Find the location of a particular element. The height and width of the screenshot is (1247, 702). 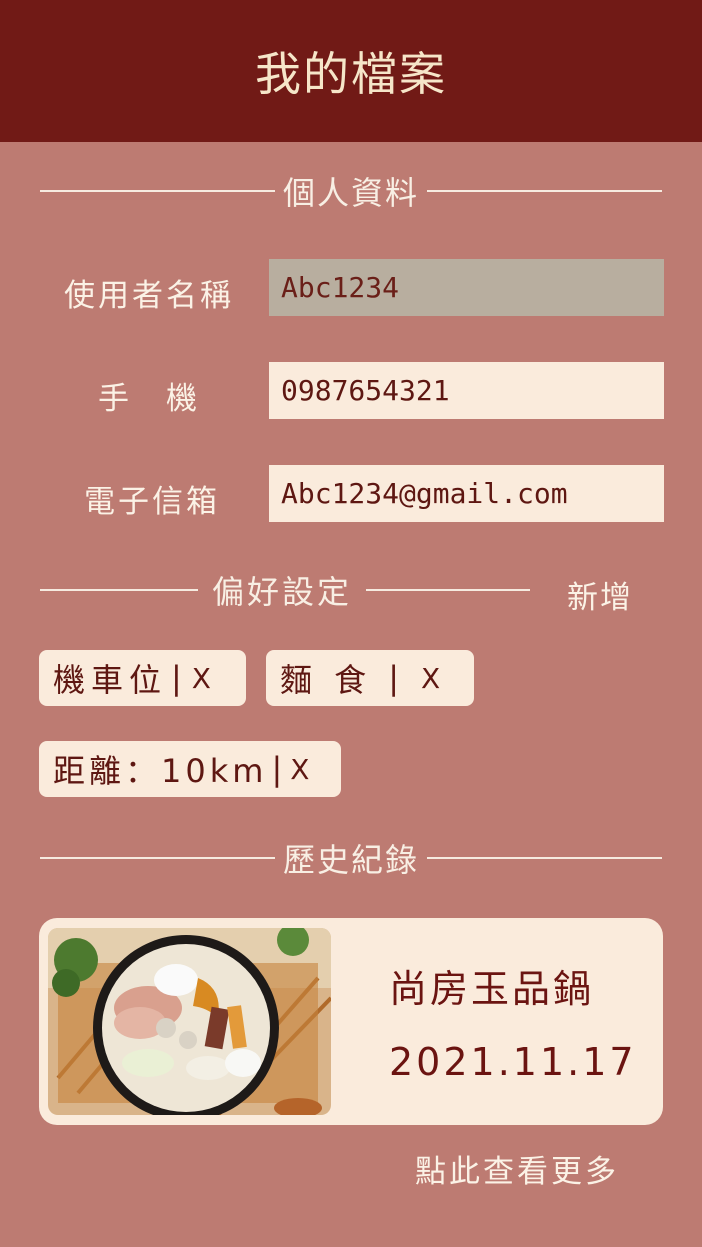

email-label: 電子信箱 is located at coordinates (152, 502).